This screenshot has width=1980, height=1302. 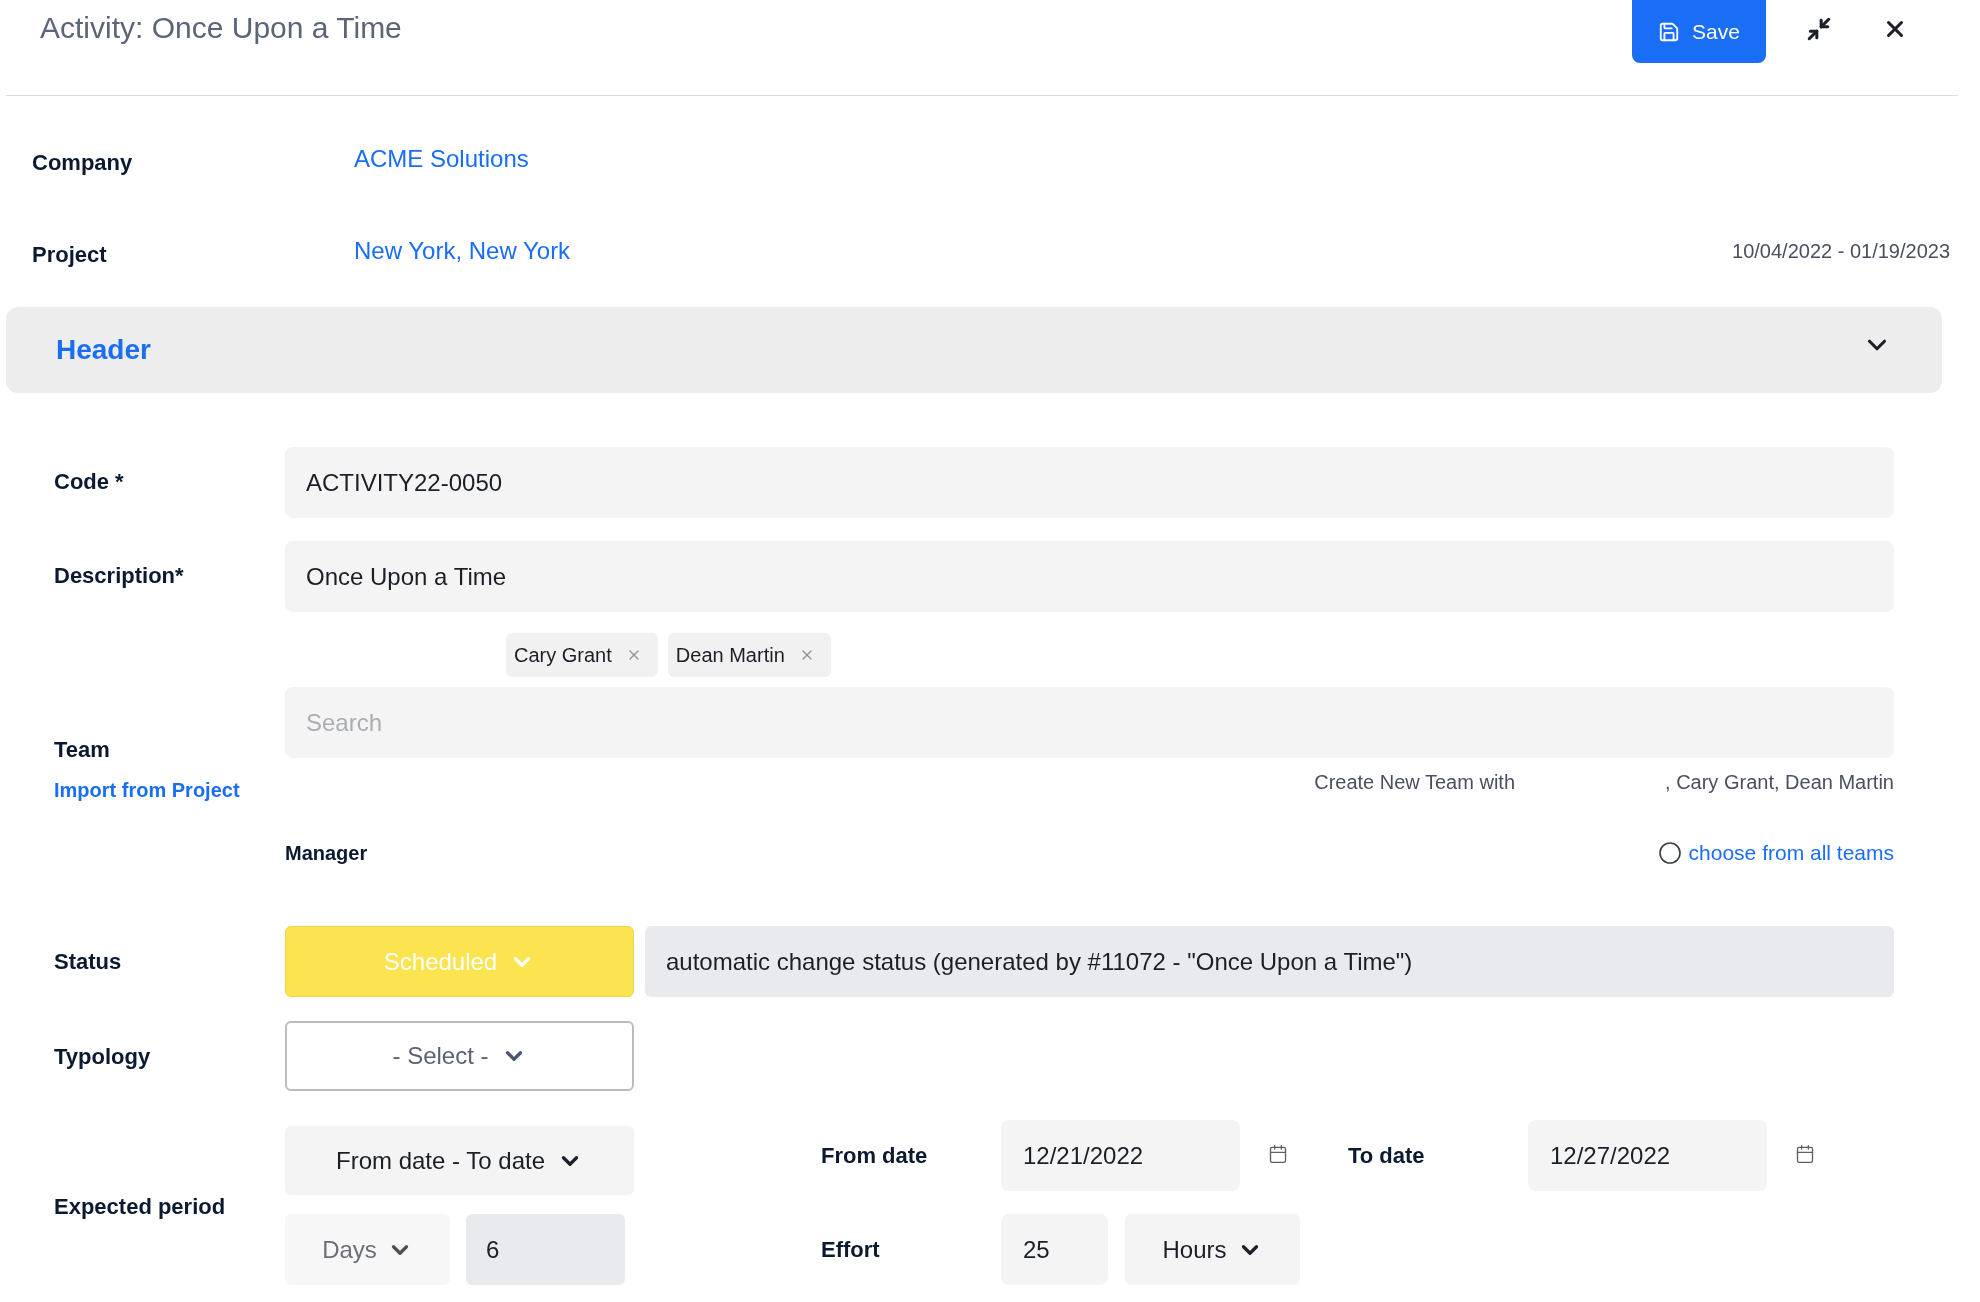 What do you see at coordinates (1841, 251) in the screenshot?
I see `project-date-range: 10/04/2022 - 01/19/2023` at bounding box center [1841, 251].